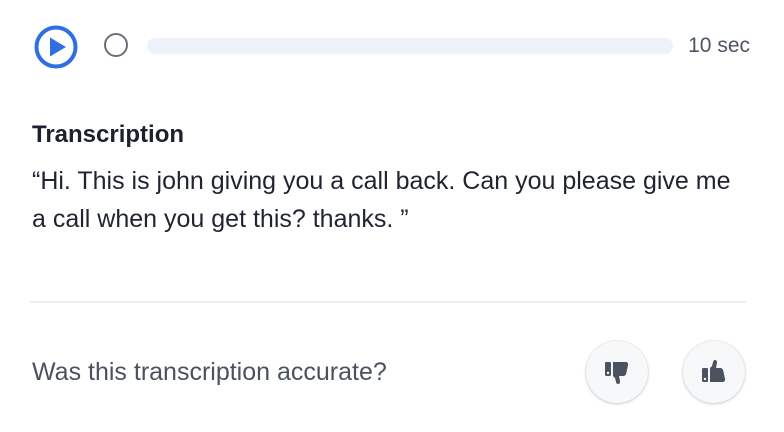 The height and width of the screenshot is (432, 784). I want to click on progress-track, so click(410, 46).